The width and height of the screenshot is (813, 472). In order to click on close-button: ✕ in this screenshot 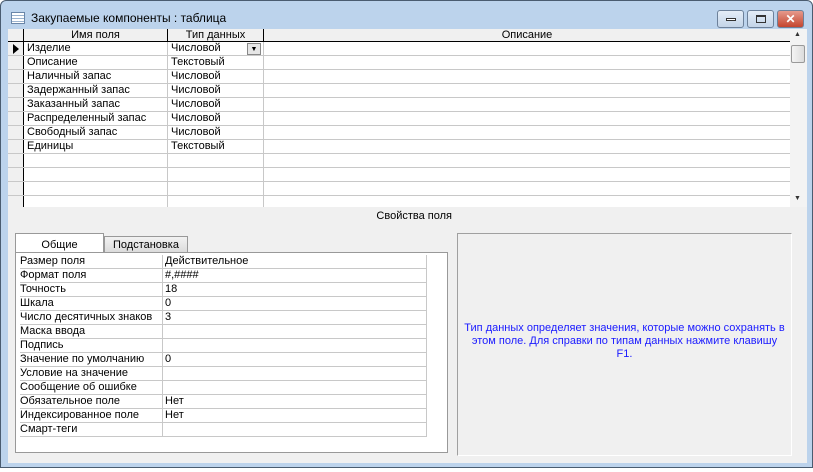, I will do `click(790, 19)`.